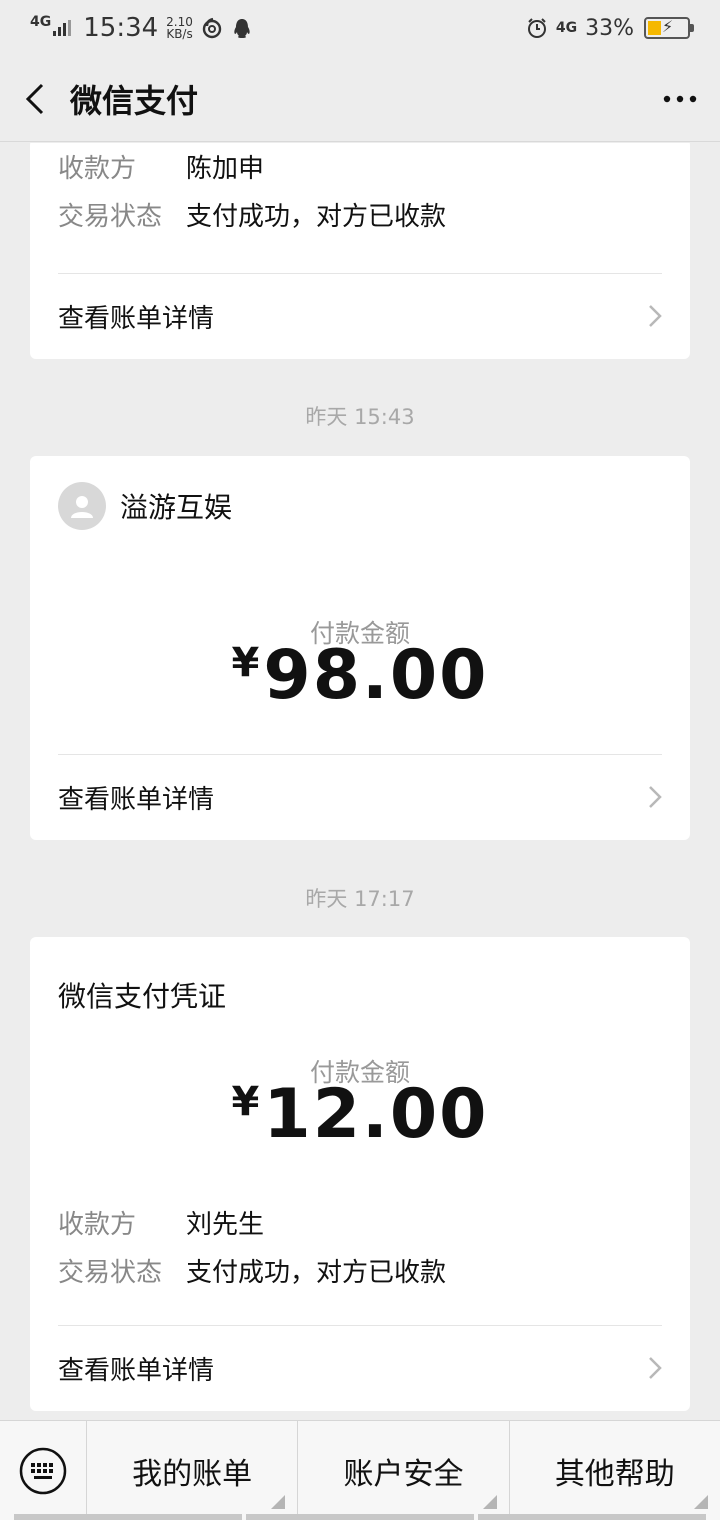  I want to click on bottom-menu-bar: 我的账单 账户安全 其他帮助, so click(360, 1470).